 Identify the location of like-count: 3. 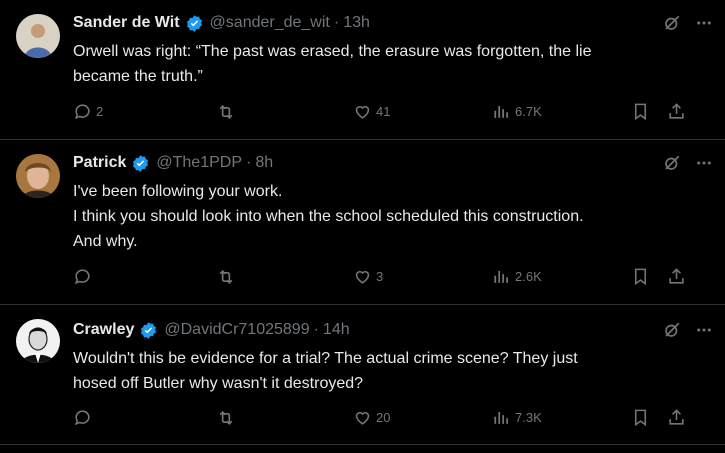
(380, 276).